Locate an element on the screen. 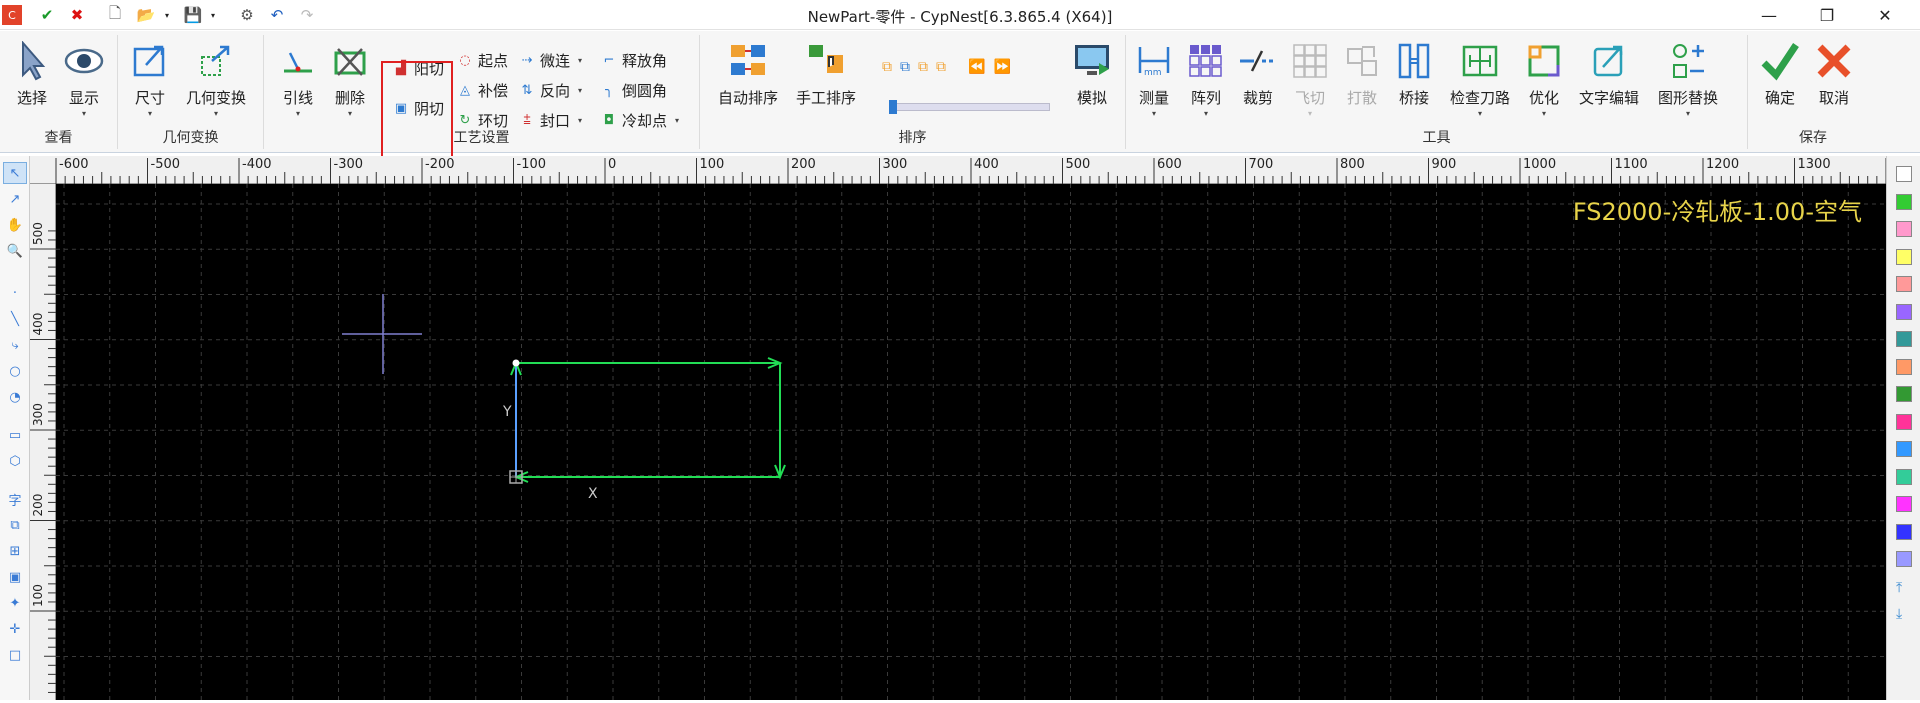 This screenshot has width=1920, height=703. crosshair-tool-icon: ✛ is located at coordinates (15, 629).